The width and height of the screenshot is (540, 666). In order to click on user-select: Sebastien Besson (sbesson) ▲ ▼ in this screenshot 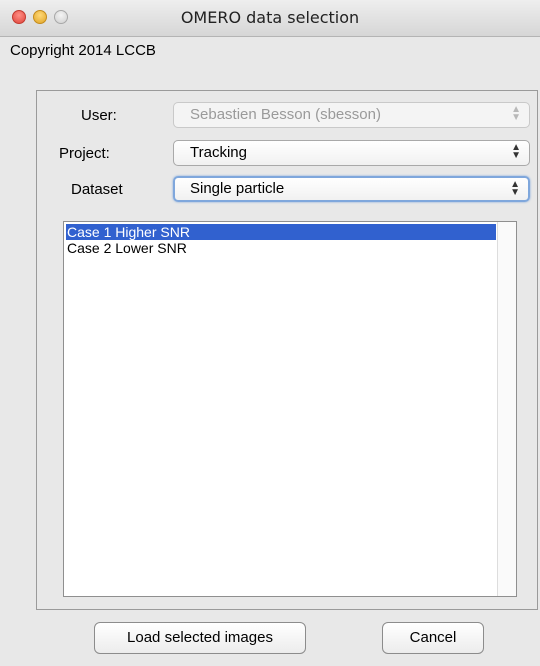, I will do `click(351, 115)`.